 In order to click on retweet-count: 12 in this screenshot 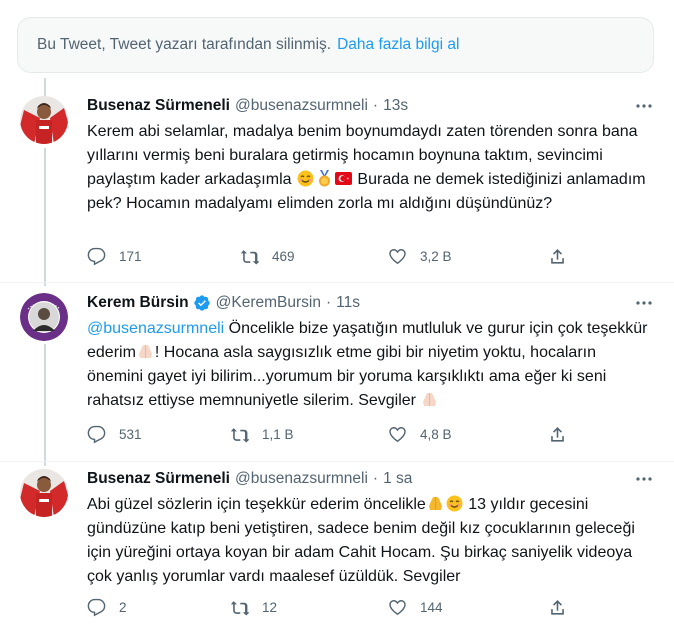, I will do `click(270, 607)`.